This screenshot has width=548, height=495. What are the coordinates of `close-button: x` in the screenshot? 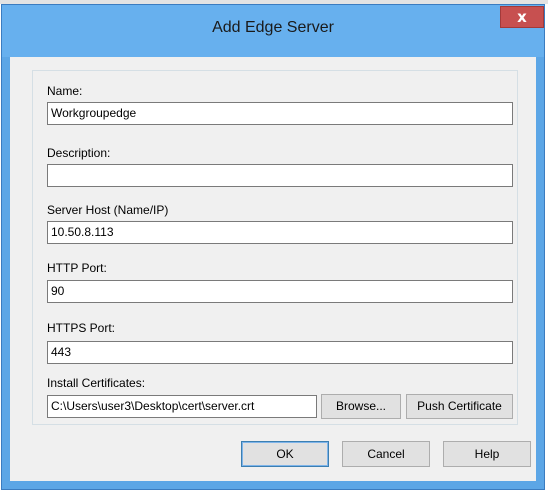 It's located at (522, 17).